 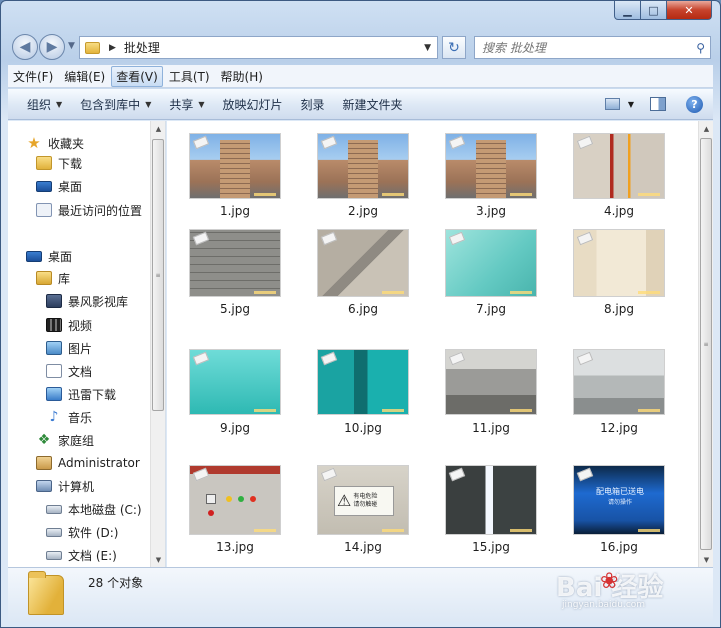 I want to click on search-icon: ⚲, so click(x=700, y=48).